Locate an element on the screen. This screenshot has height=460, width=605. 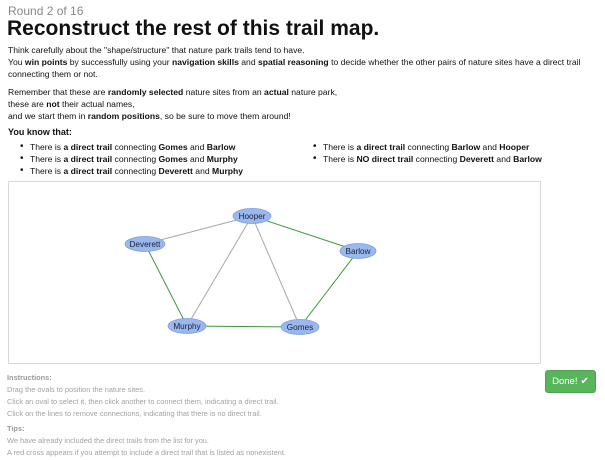
fact-site-a: Barlow is located at coordinates (466, 147).